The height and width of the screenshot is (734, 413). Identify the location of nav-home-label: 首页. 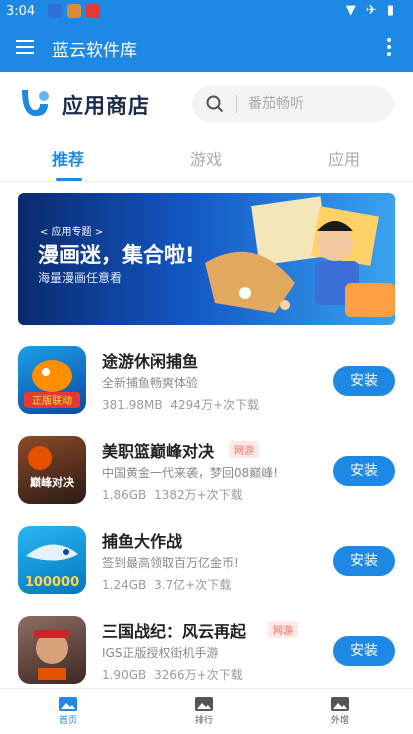
(67, 721).